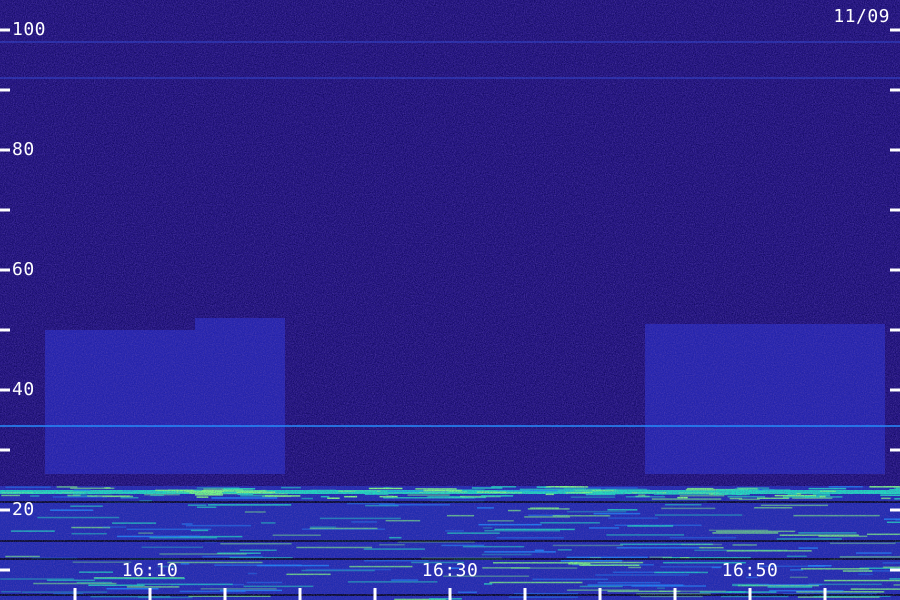 The image size is (900, 600). Describe the element at coordinates (150, 570) in the screenshot. I see `x-tick-label: 16:10` at that location.